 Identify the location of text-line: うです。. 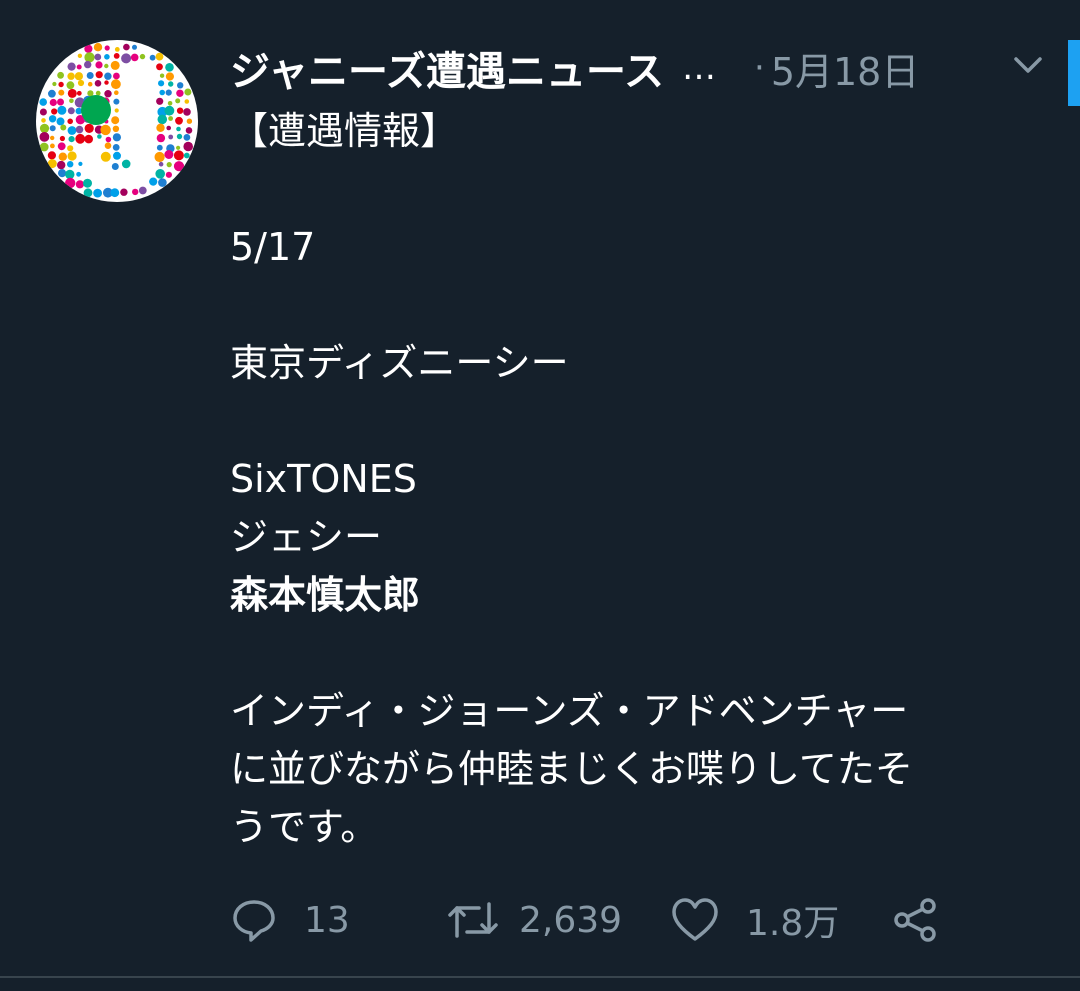
(304, 827).